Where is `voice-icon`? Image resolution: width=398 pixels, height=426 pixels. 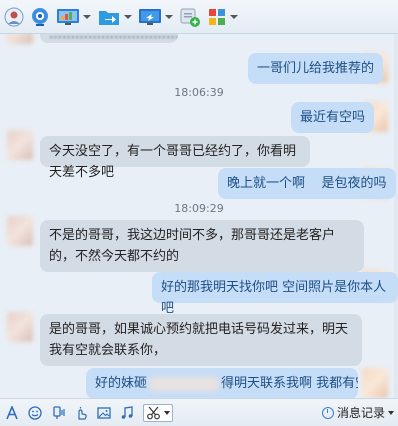 voice-icon is located at coordinates (59, 412).